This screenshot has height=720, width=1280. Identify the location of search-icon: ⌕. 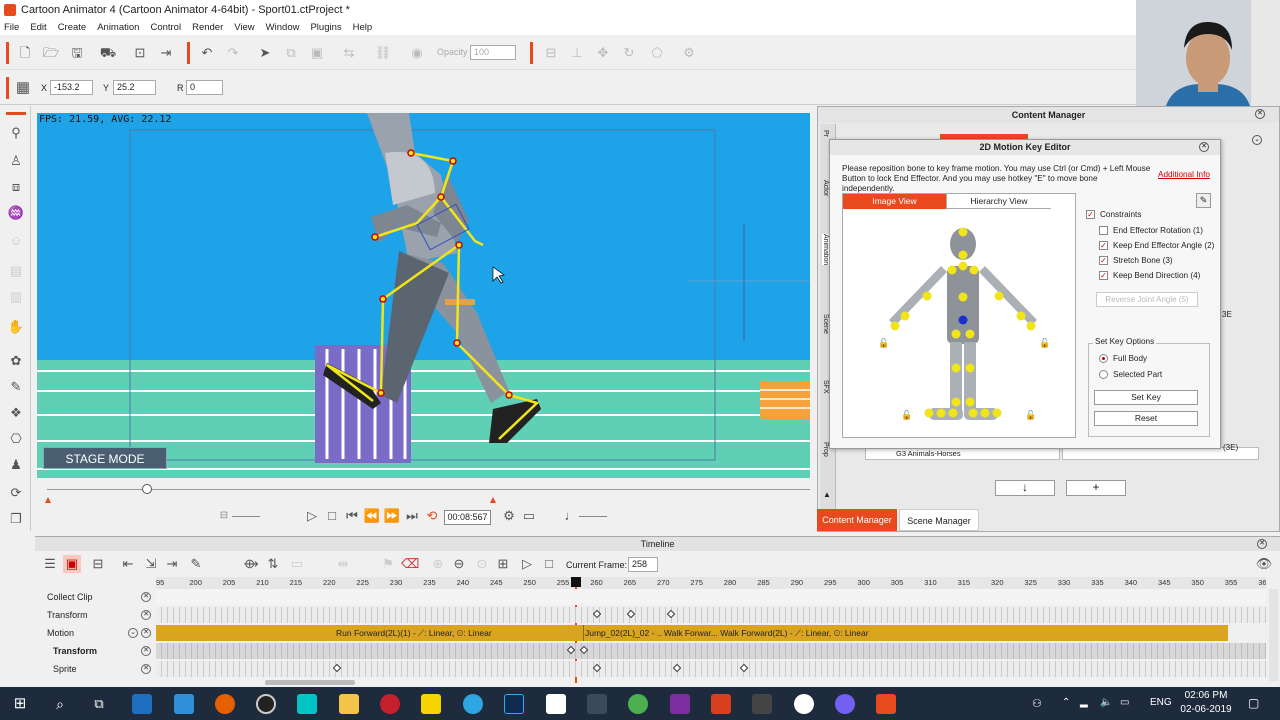
(60, 704).